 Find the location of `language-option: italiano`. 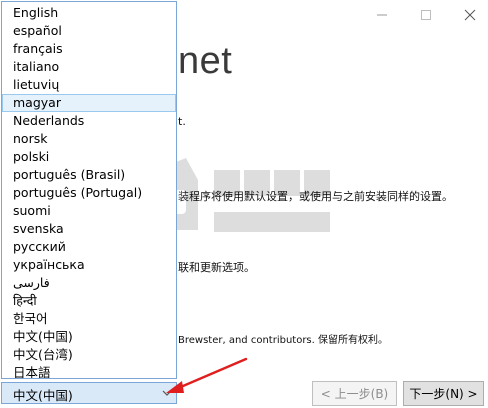

language-option: italiano is located at coordinates (89, 67).